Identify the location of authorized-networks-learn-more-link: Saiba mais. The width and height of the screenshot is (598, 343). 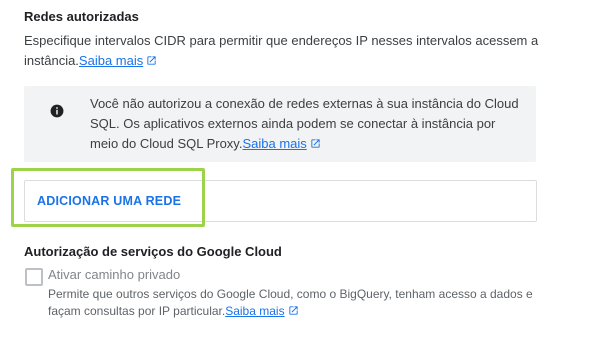
(111, 60).